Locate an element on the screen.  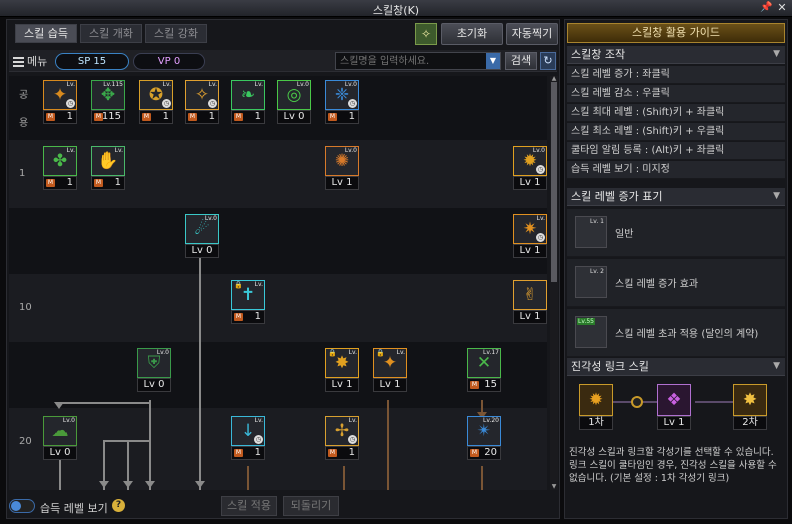
tab-skill-learn: 스킬 습득 is located at coordinates (46, 33).